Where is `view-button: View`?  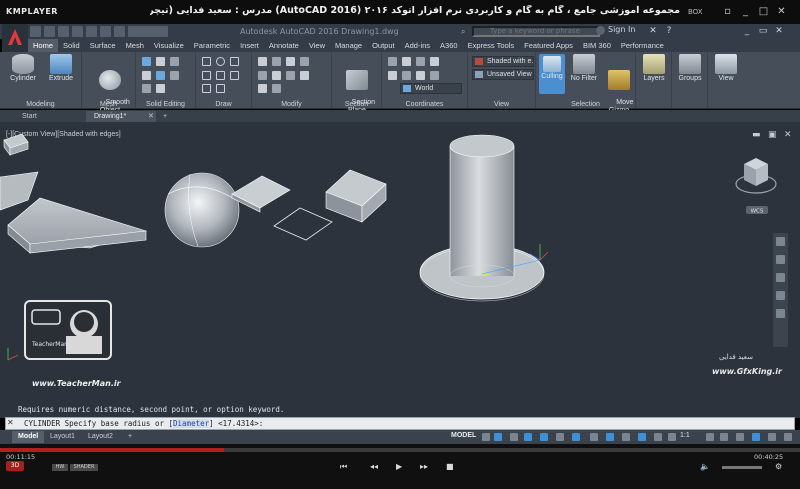 view-button: View is located at coordinates (726, 68).